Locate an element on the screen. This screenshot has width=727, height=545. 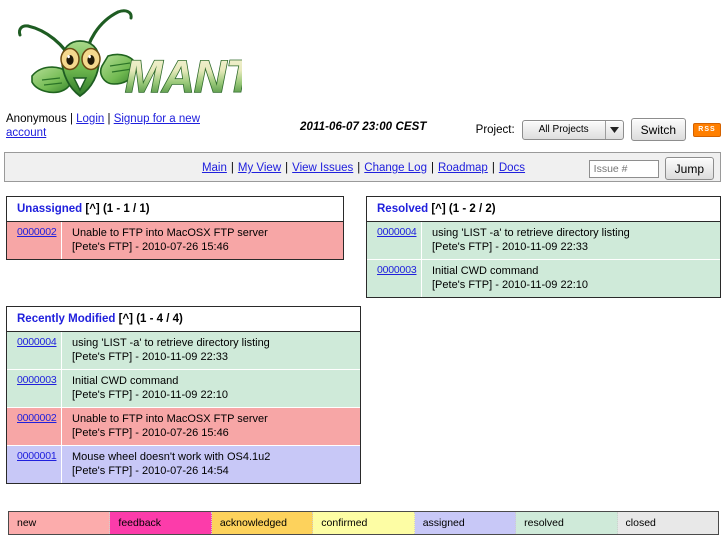
issue-id-link: 0000001 is located at coordinates (37, 456).